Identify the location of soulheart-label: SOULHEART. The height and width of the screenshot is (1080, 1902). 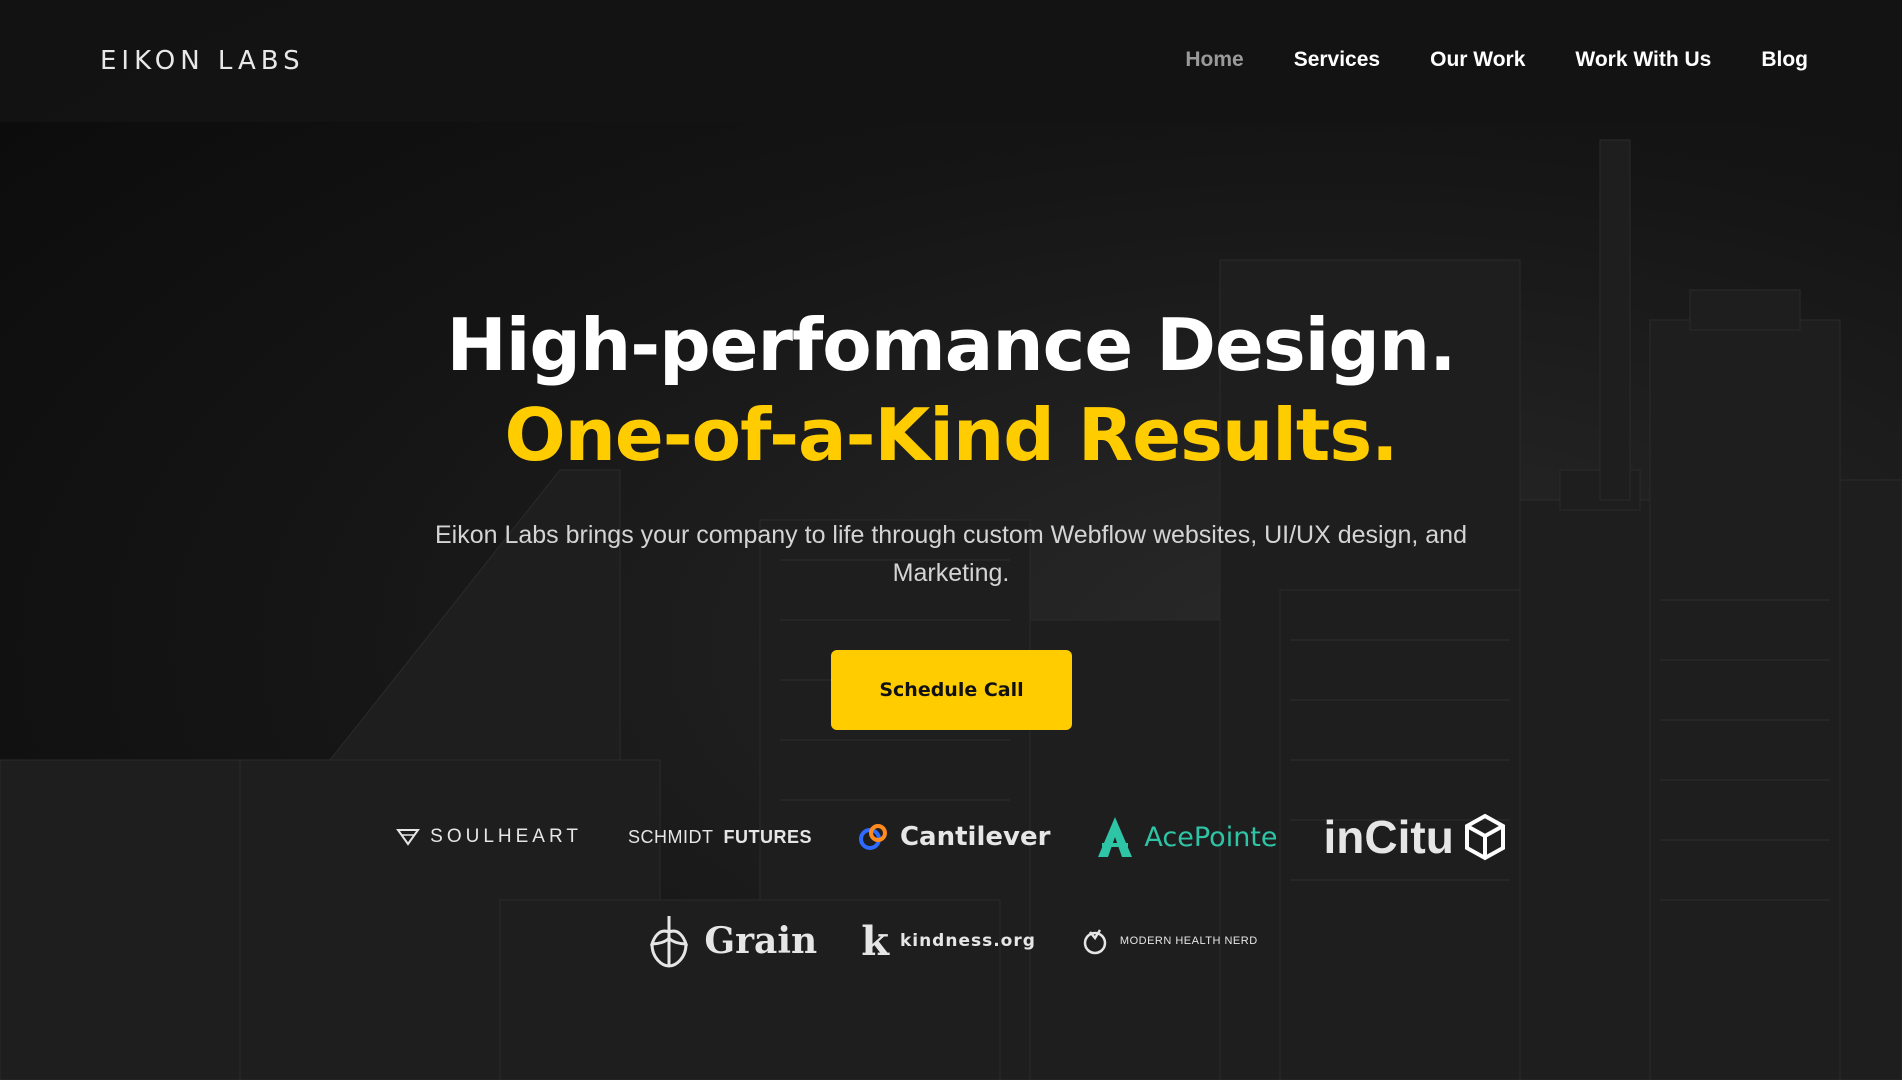
(506, 836).